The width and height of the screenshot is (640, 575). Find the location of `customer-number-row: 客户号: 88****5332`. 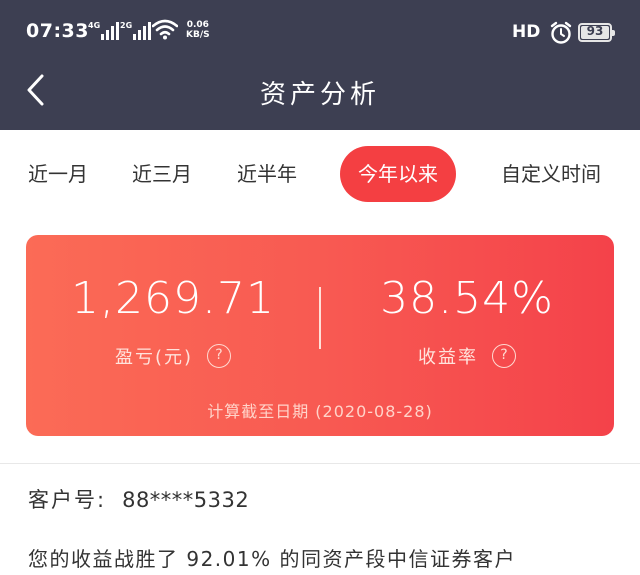

customer-number-row: 客户号: 88****5332 is located at coordinates (138, 499).